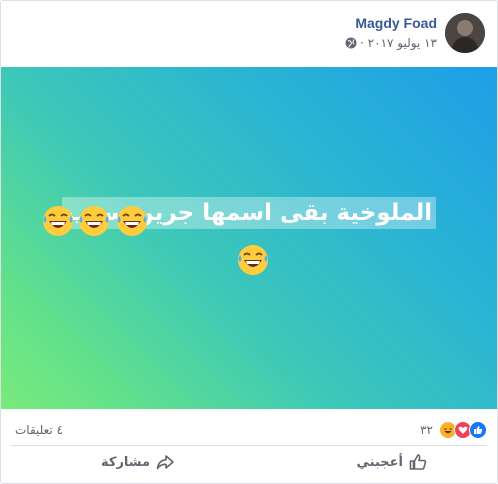 The width and height of the screenshot is (498, 484). I want to click on post-actions: أعجبني مشاركة, so click(249, 467).